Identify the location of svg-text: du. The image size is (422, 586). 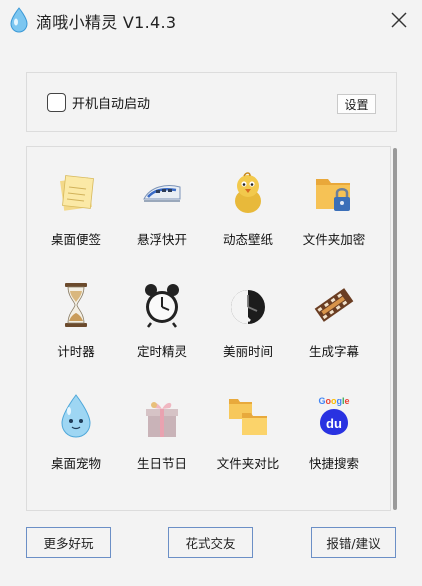
(334, 423).